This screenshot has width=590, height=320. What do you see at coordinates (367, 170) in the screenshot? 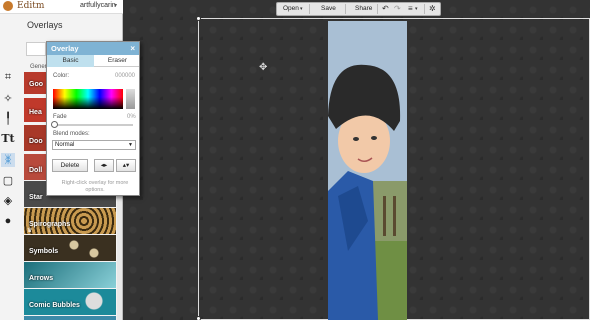
I see `photo-image` at bounding box center [367, 170].